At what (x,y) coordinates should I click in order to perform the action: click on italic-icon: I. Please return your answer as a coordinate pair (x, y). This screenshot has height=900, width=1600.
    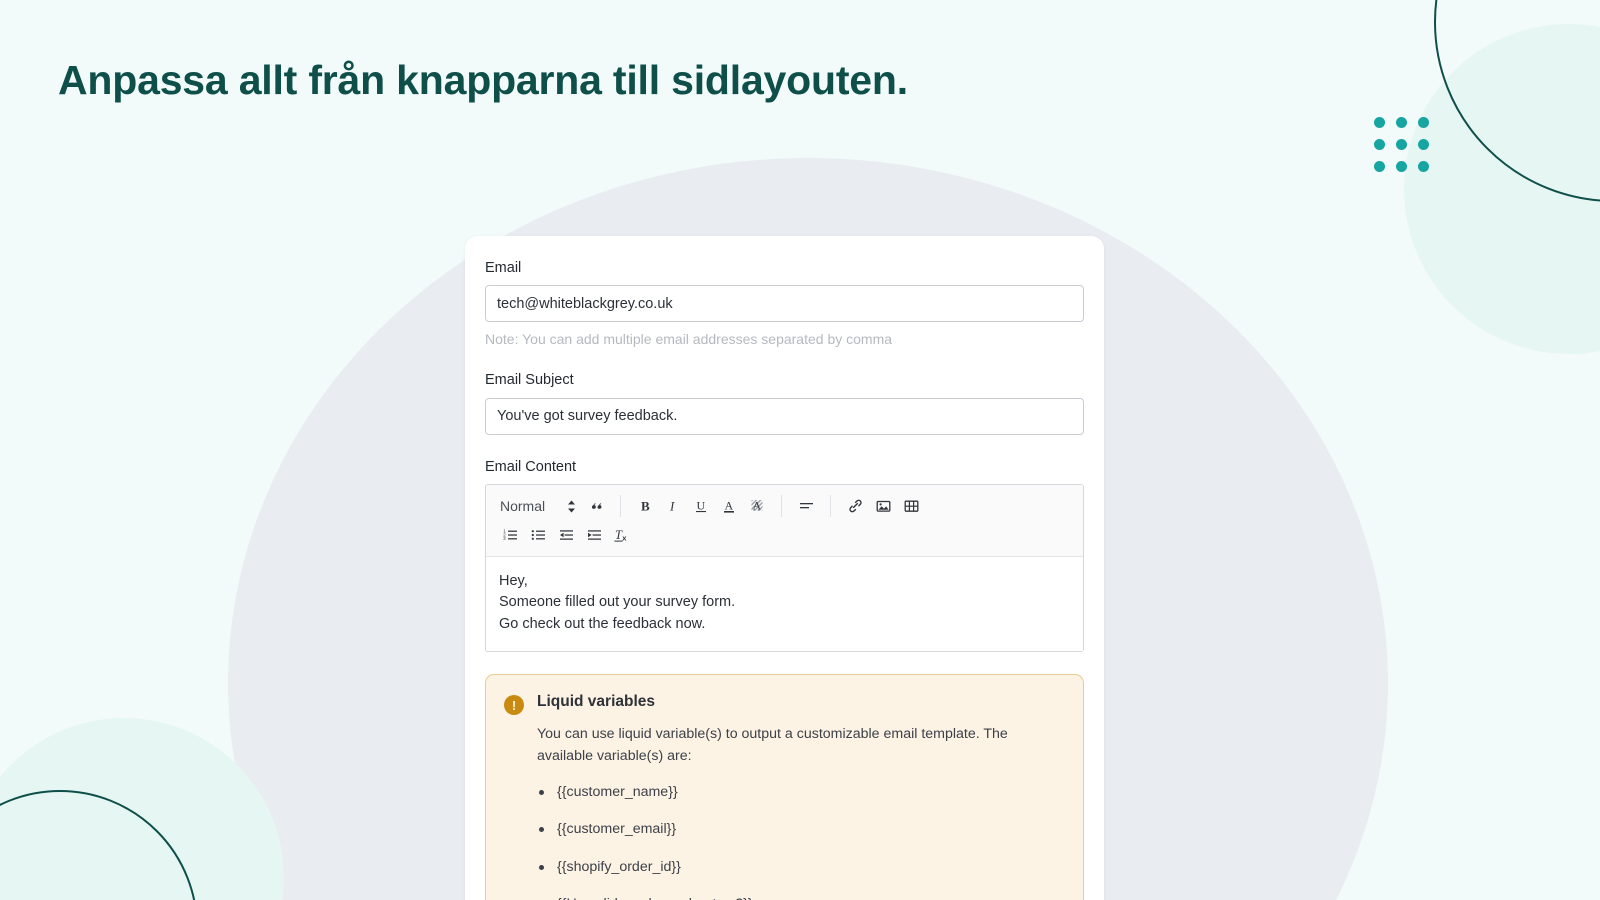
    Looking at the image, I should click on (673, 506).